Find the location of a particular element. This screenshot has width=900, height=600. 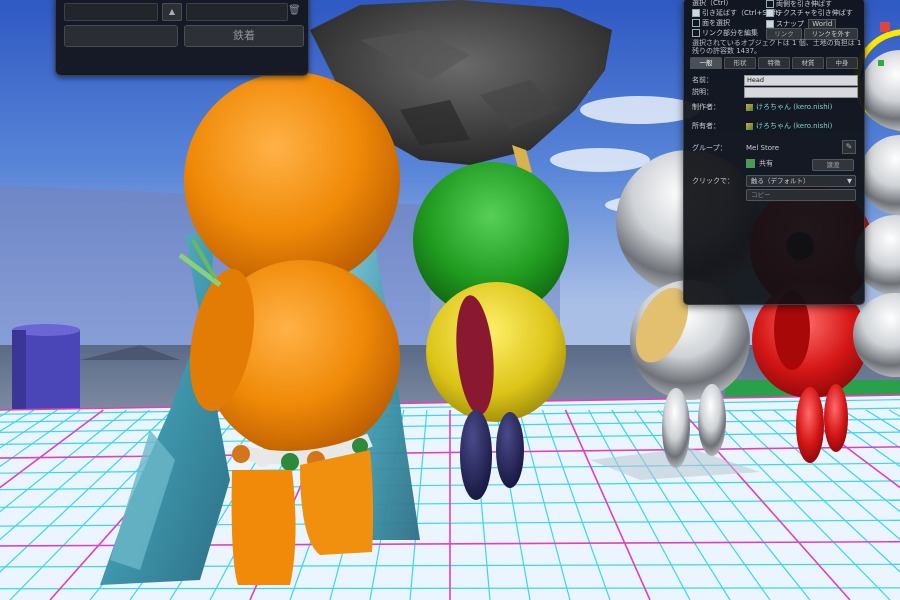

click-action-label: クリックで： is located at coordinates (713, 181).